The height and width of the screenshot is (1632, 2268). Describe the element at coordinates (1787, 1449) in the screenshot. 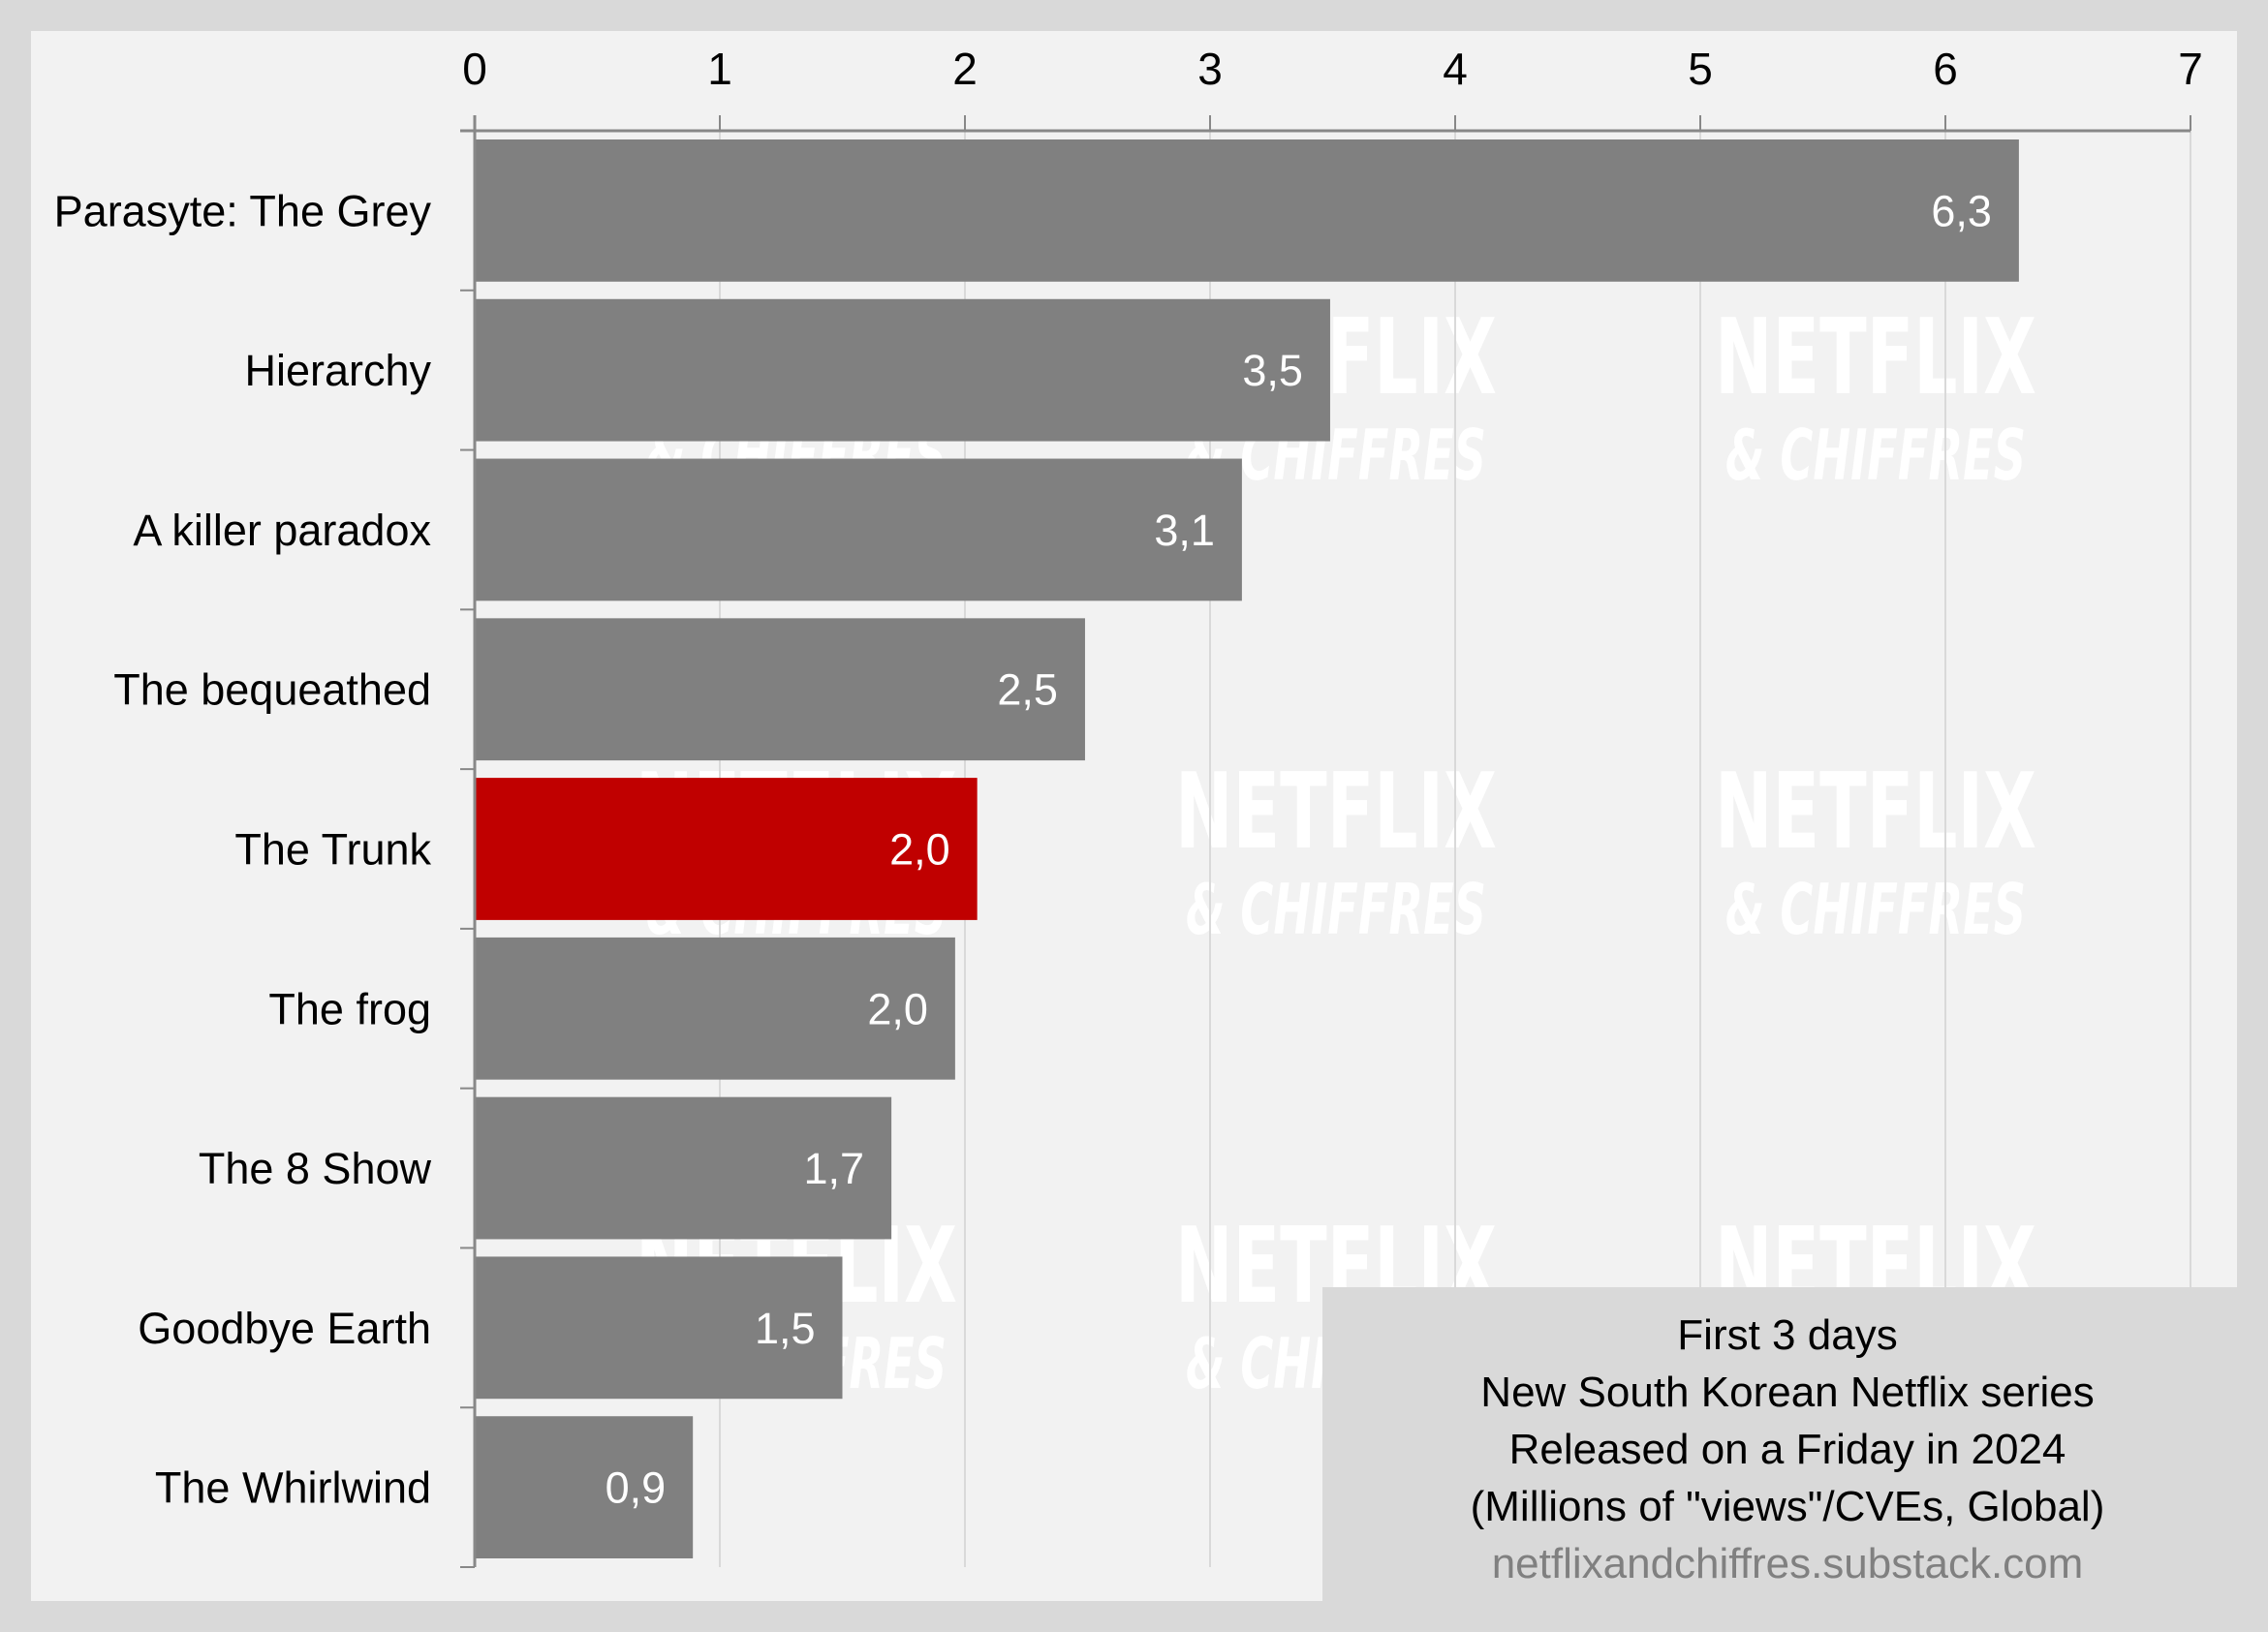

I see `annotation-line-3: Released on a Friday in 2024` at that location.